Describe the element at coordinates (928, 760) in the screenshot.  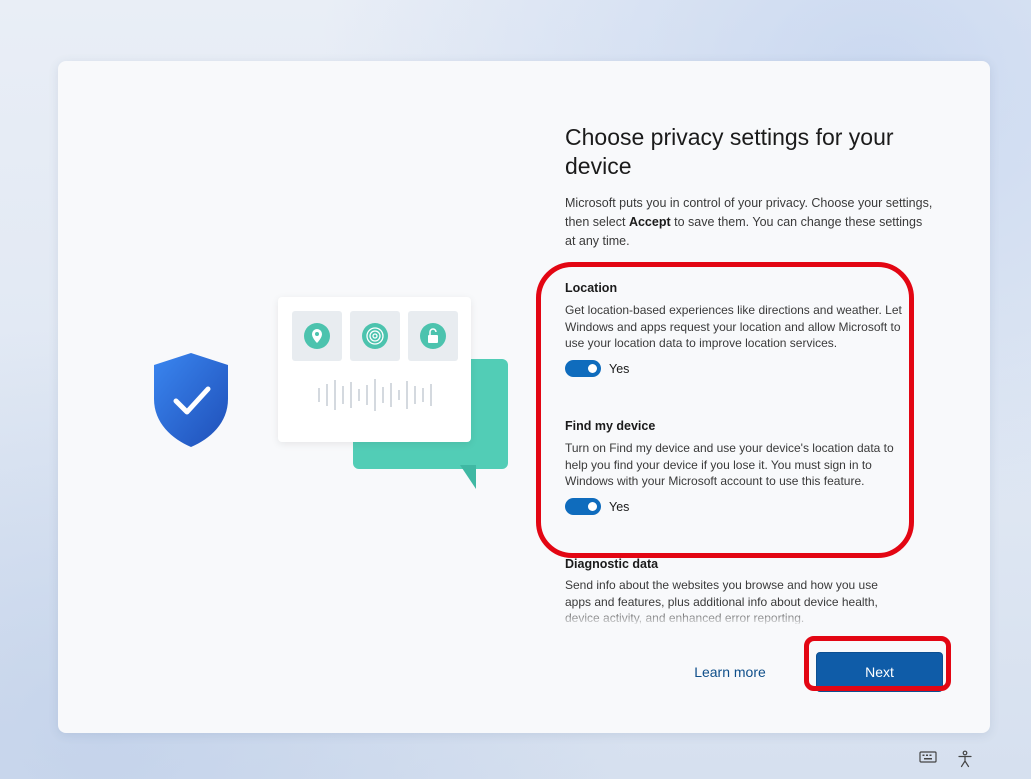
I see `keyboard-icon` at that location.